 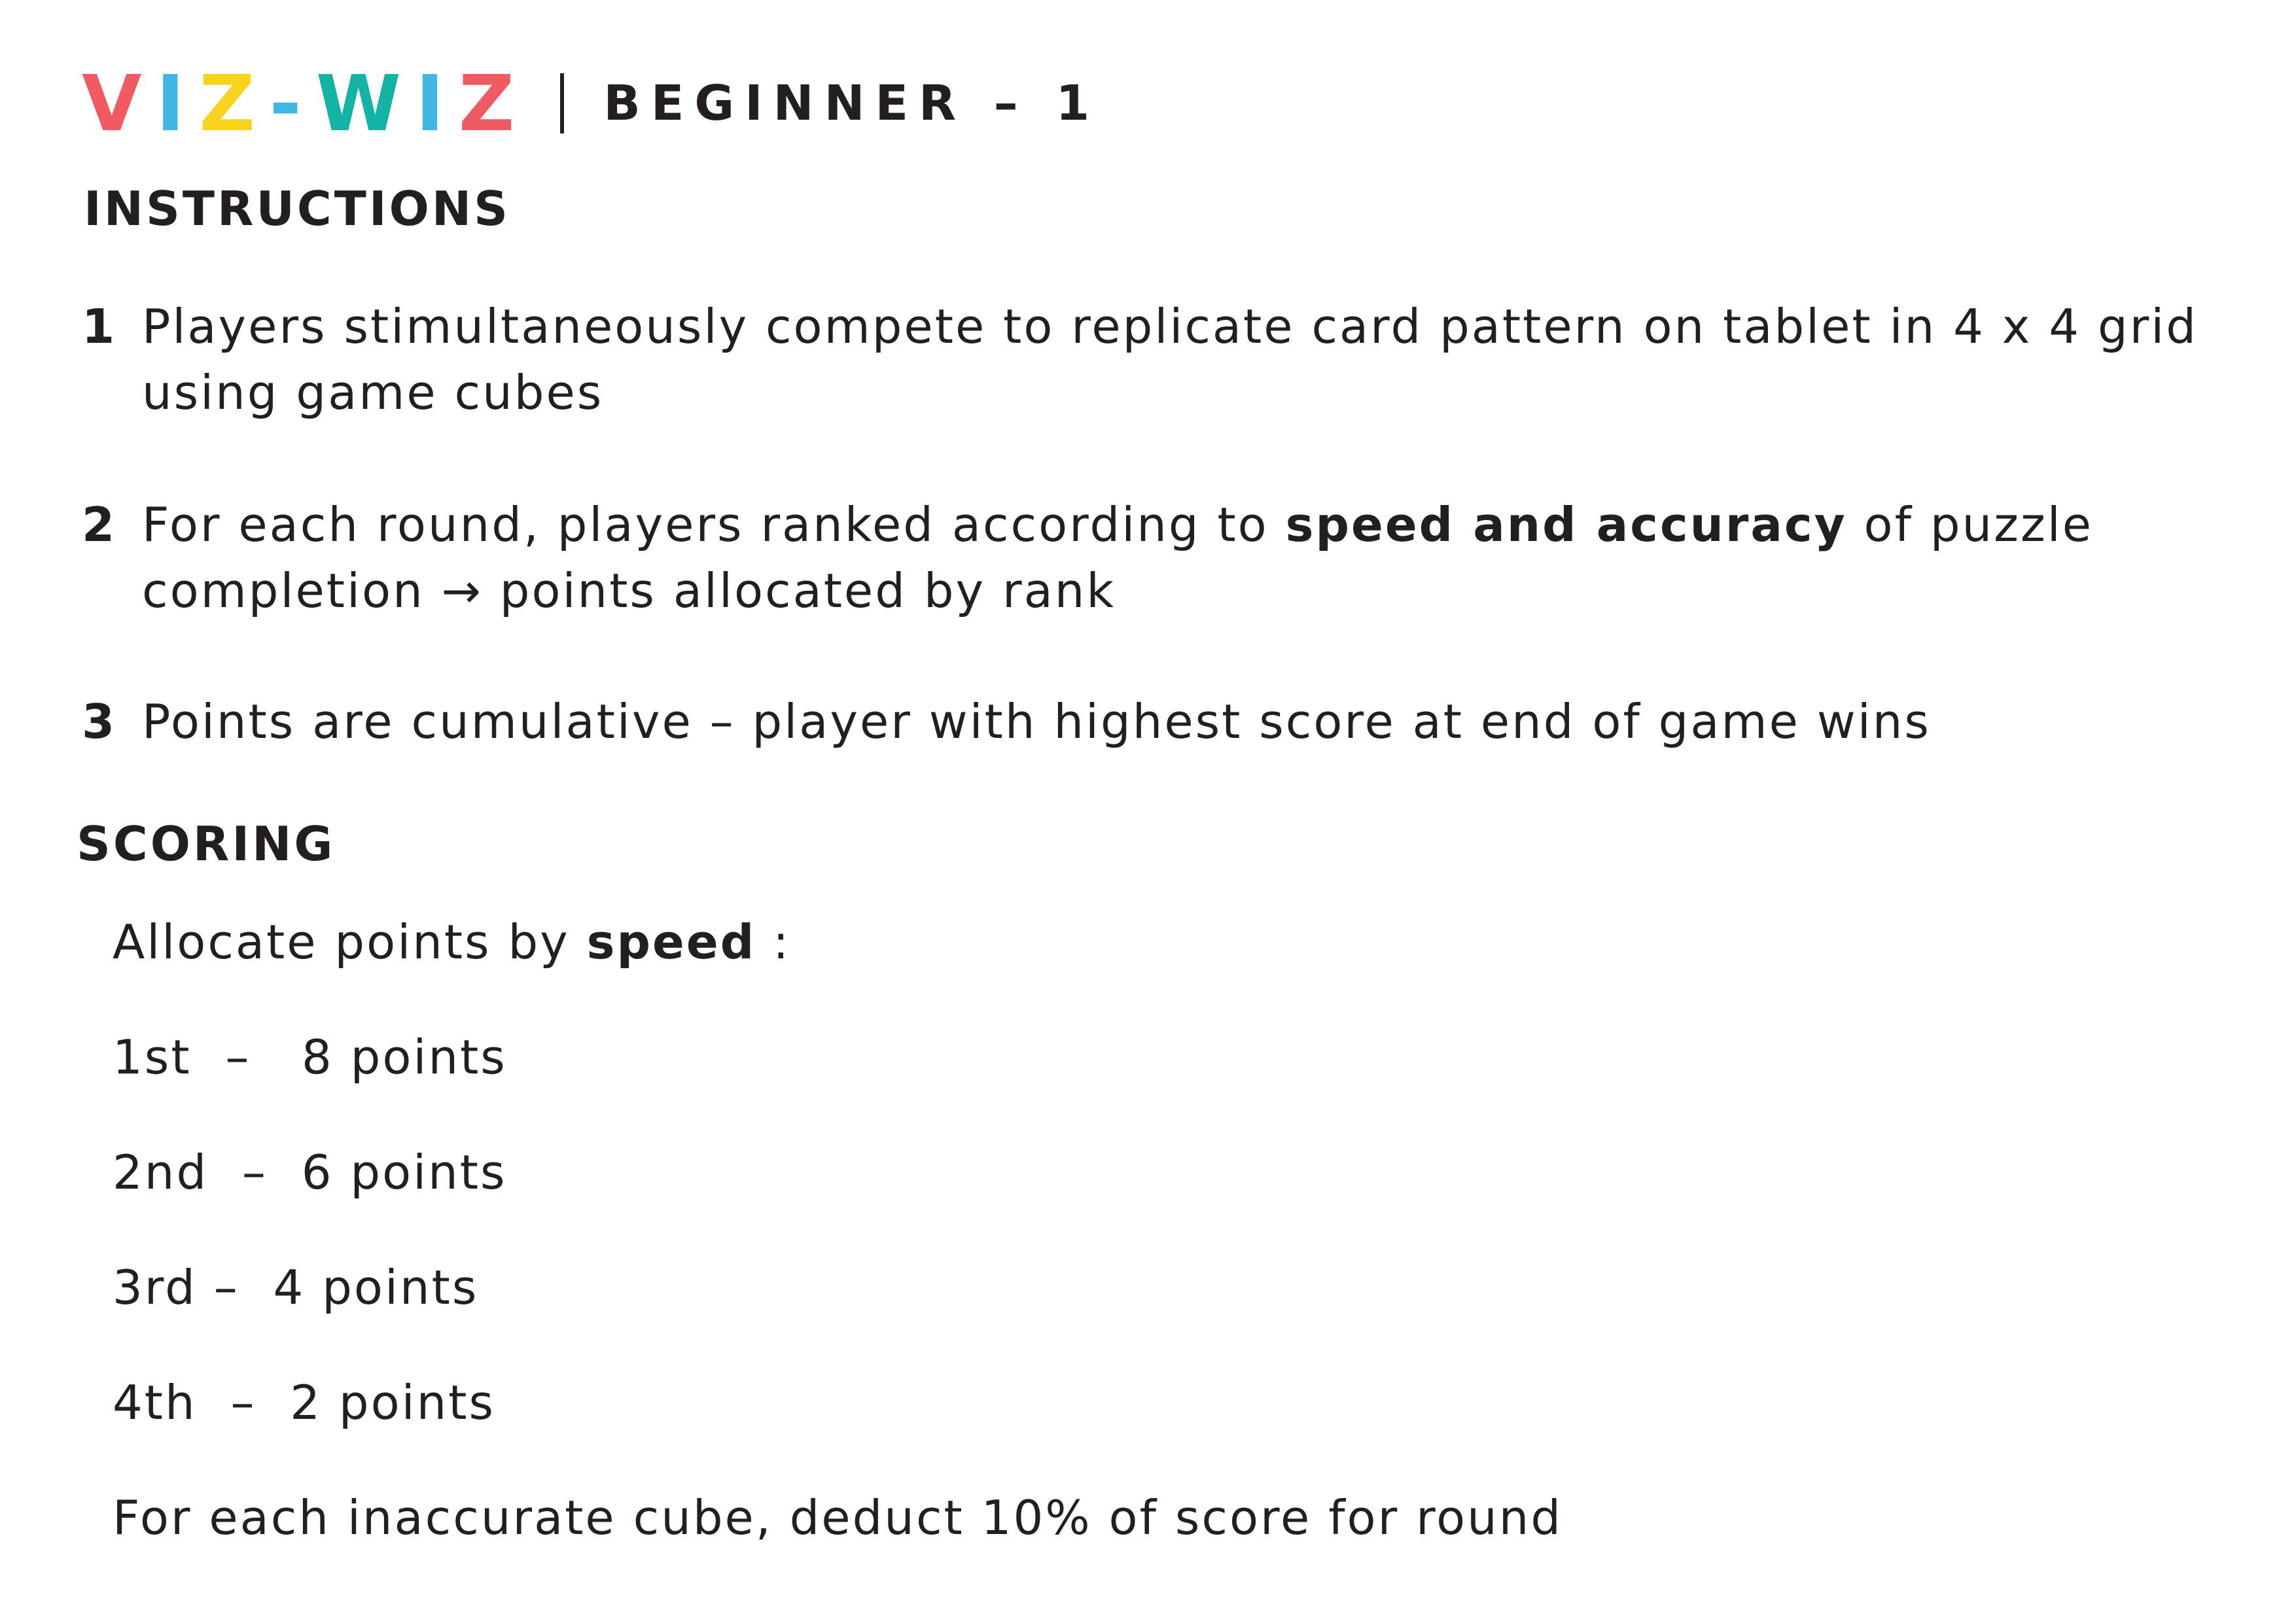 What do you see at coordinates (852, 103) in the screenshot?
I see `level-title: BEGINNER – 1` at bounding box center [852, 103].